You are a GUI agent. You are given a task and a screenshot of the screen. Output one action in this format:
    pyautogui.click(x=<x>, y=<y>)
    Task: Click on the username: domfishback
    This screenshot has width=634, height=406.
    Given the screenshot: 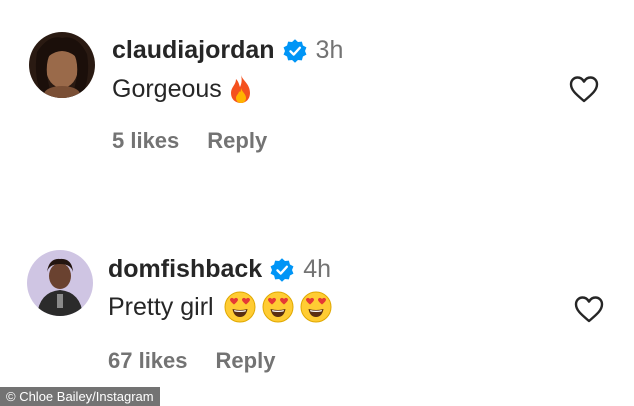 What is the action you would take?
    pyautogui.click(x=185, y=269)
    